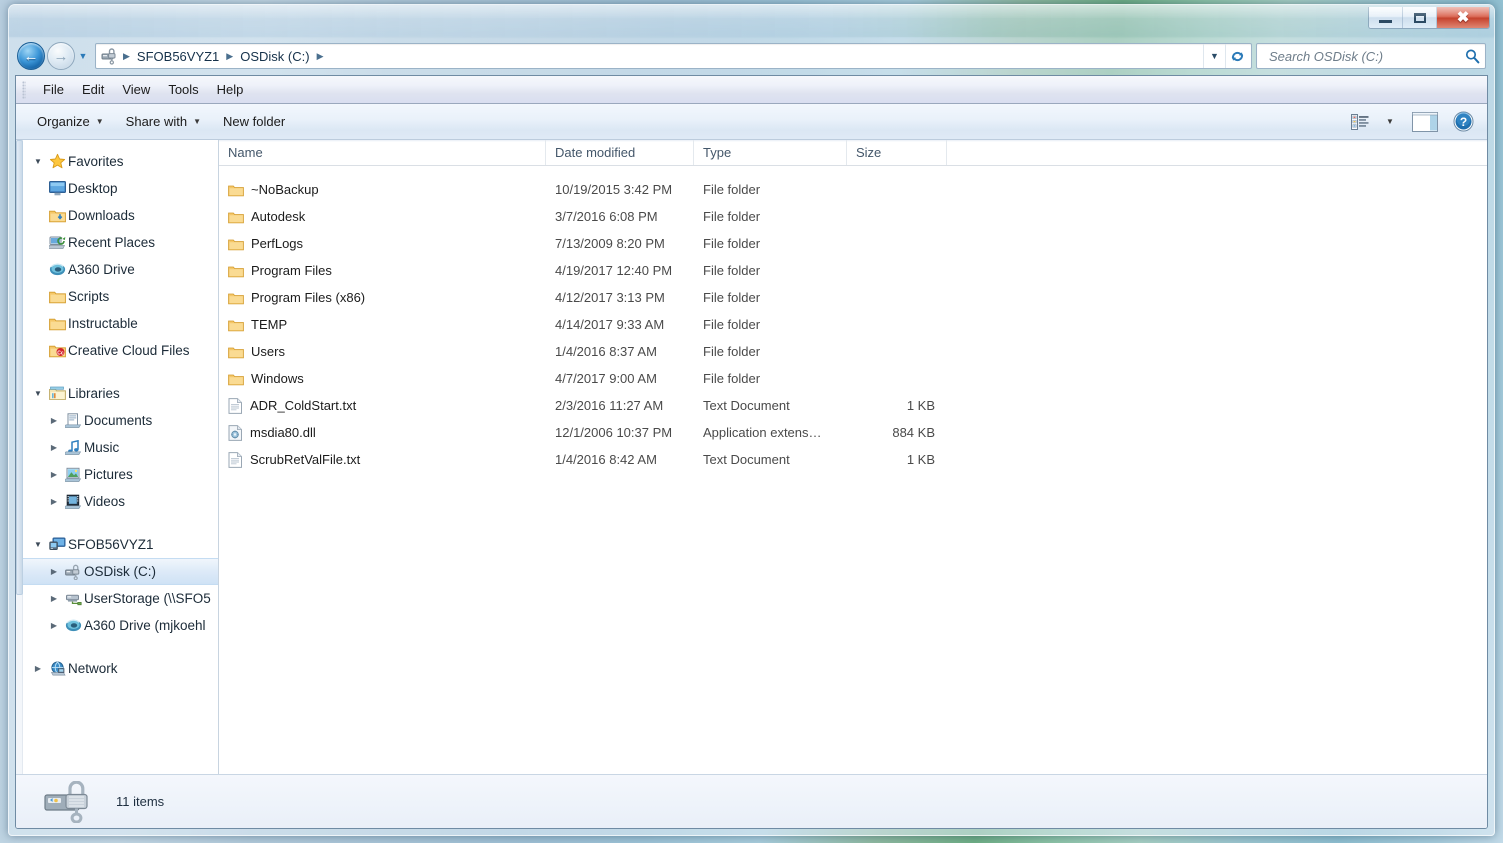 The height and width of the screenshot is (843, 1503). Describe the element at coordinates (1425, 122) in the screenshot. I see `show-preview-pane-button` at that location.